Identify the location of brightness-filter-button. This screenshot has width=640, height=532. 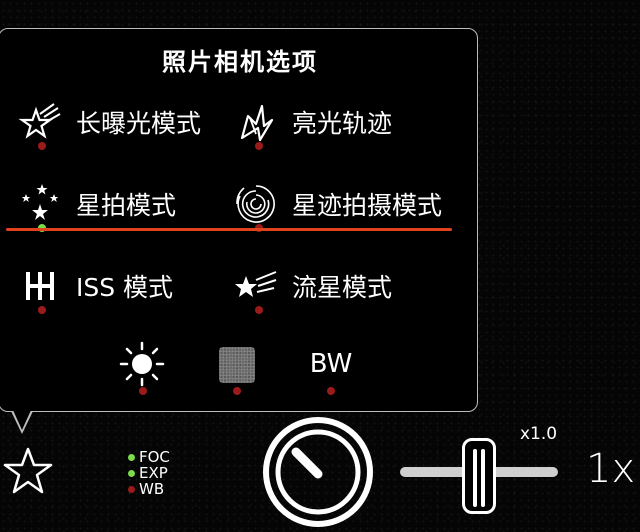
(142, 364).